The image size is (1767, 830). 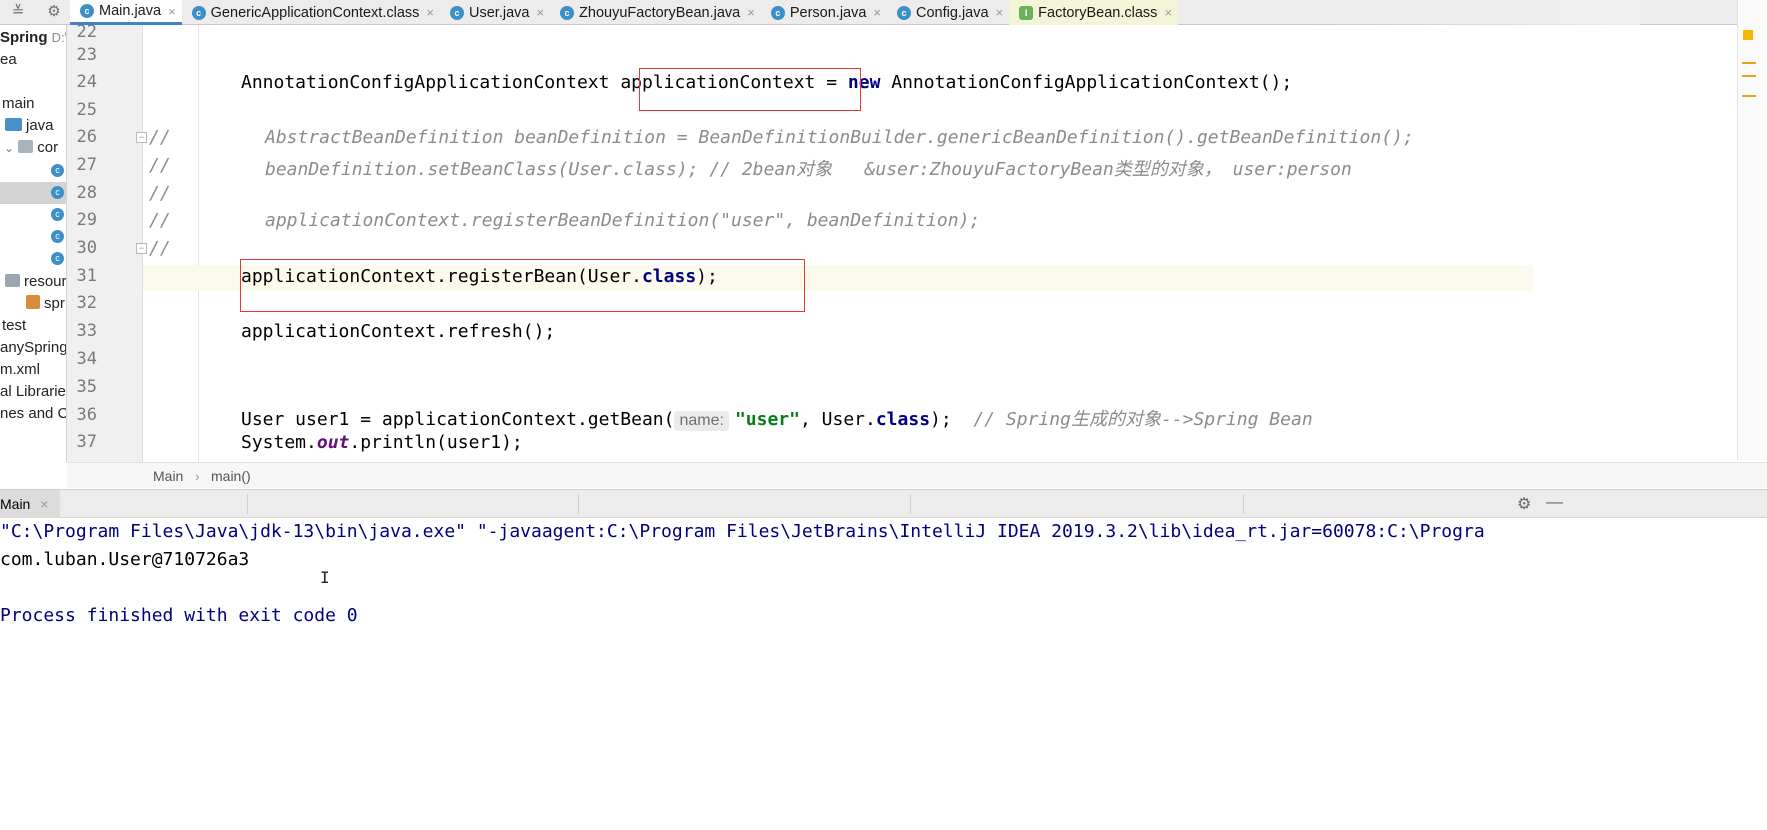 What do you see at coordinates (130, 11) in the screenshot?
I see `tab-label: Main.java` at bounding box center [130, 11].